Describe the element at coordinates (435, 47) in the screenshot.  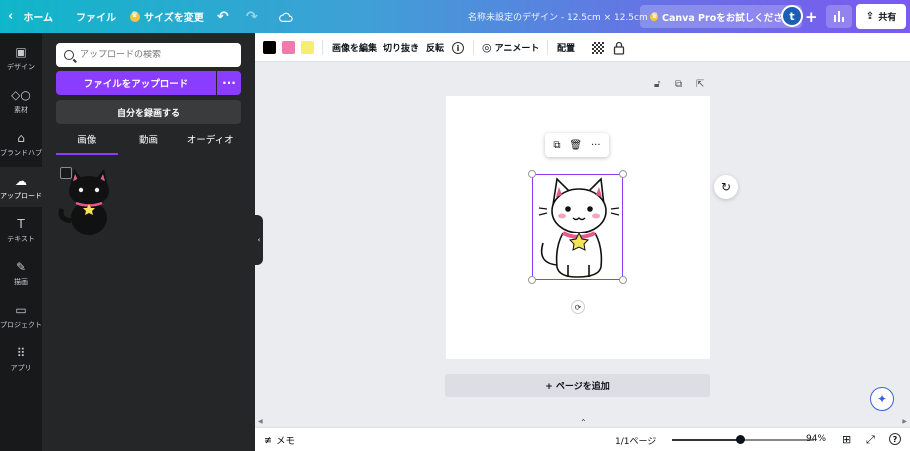
I see `flip-button: 反転` at that location.